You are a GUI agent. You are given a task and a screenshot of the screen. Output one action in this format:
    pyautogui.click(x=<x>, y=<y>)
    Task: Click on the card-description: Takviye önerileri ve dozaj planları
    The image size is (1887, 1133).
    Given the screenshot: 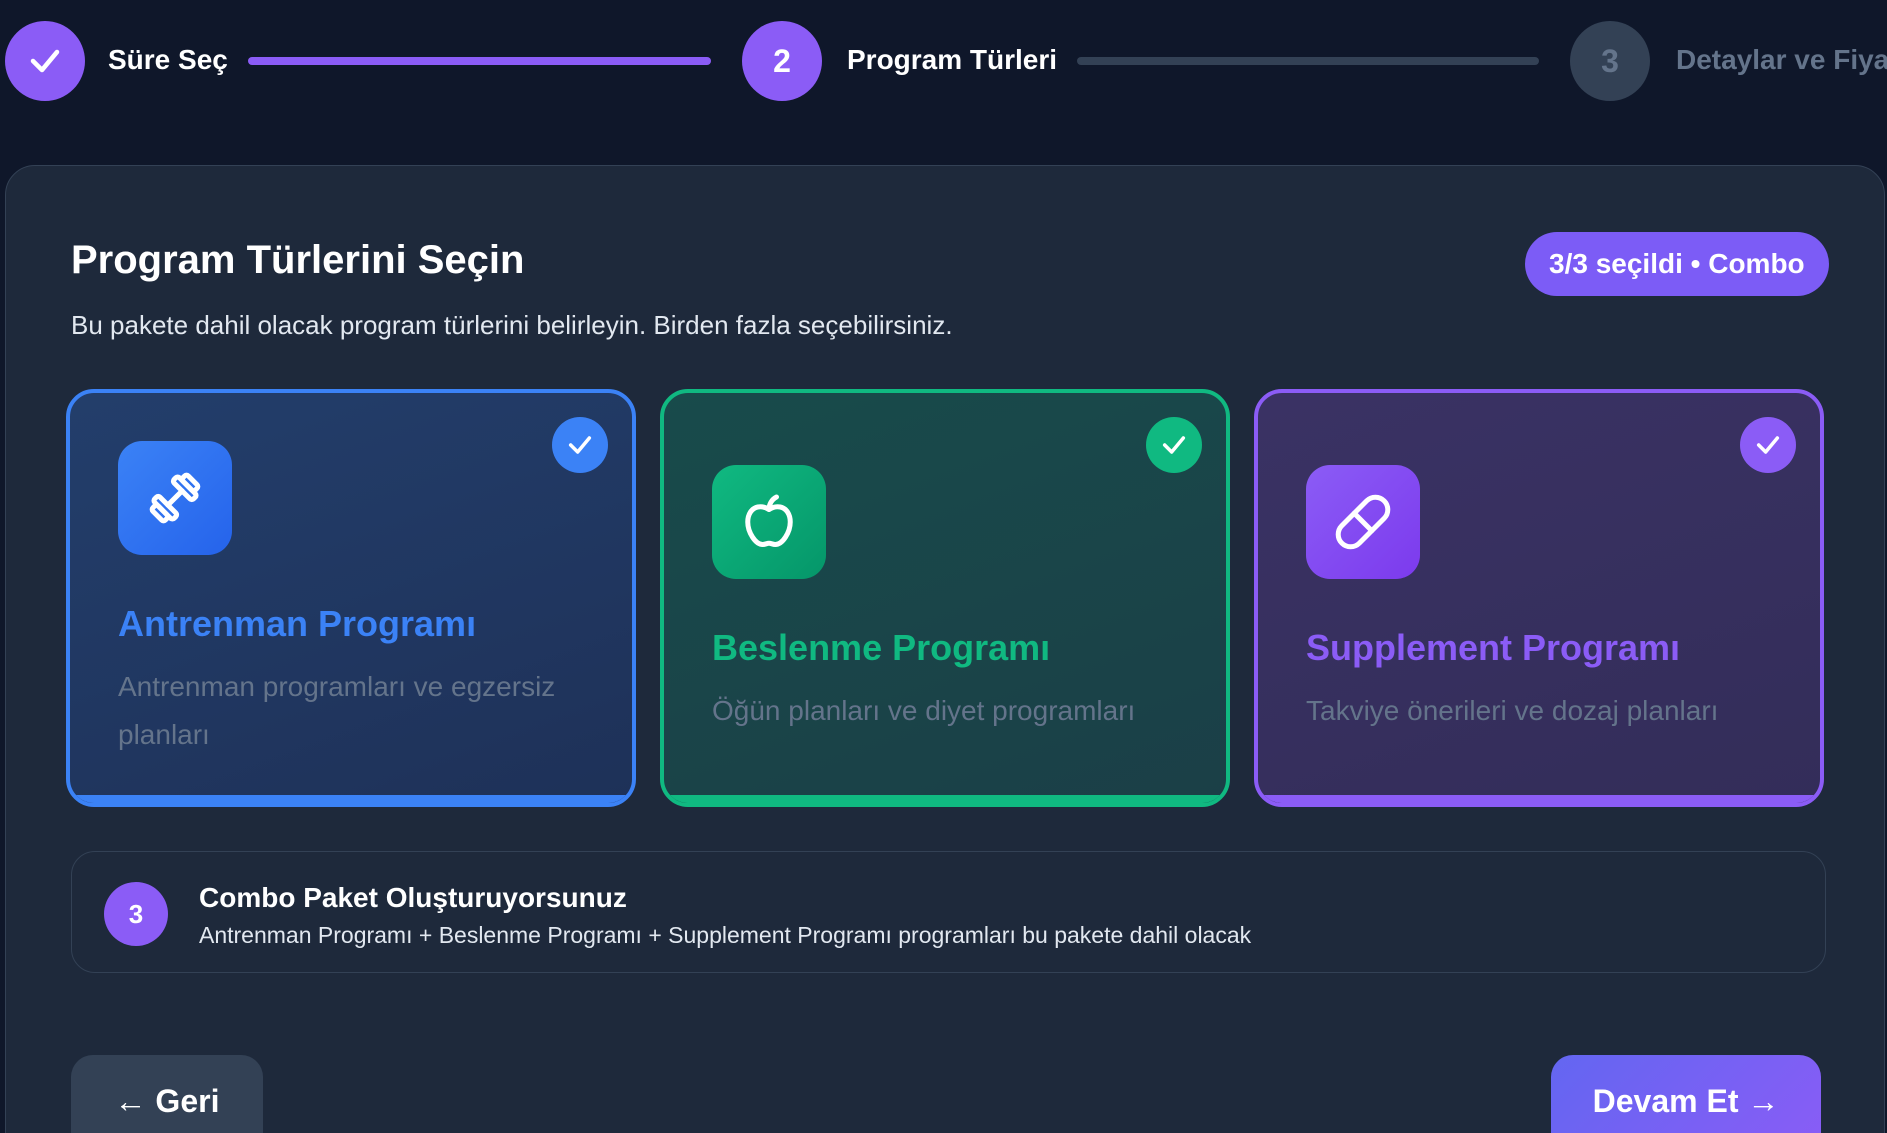 What is the action you would take?
    pyautogui.click(x=1512, y=710)
    